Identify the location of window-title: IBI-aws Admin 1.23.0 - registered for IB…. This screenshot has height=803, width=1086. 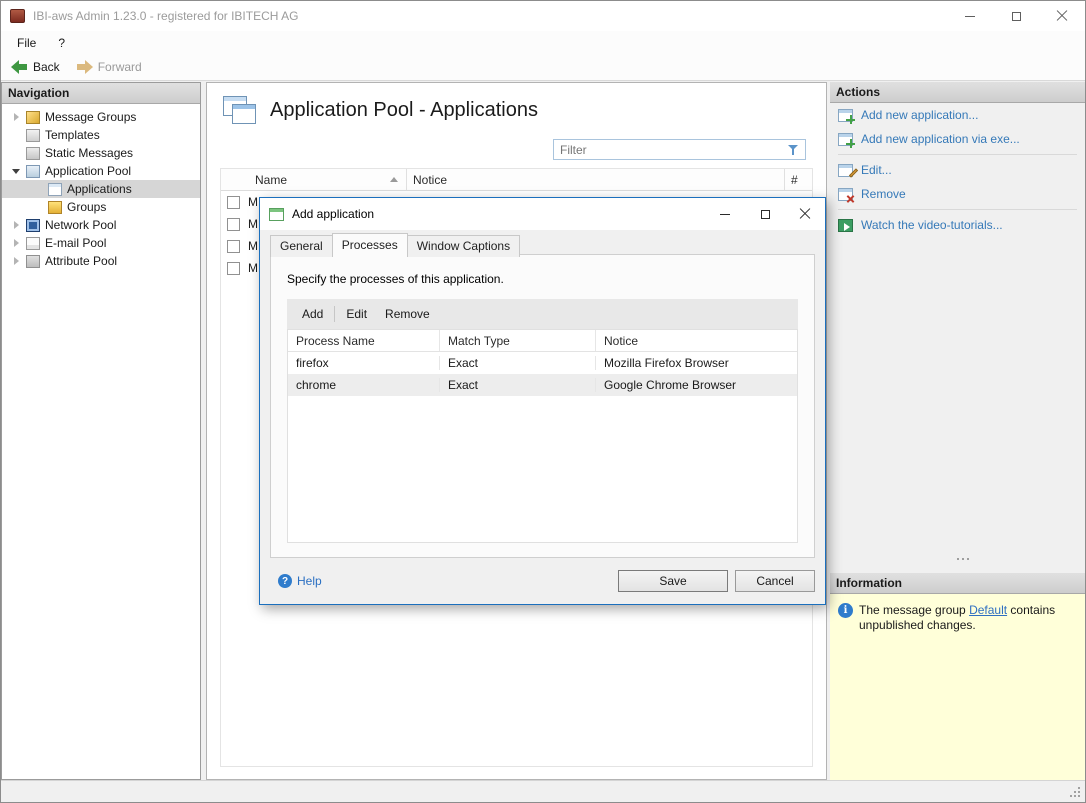
(166, 16).